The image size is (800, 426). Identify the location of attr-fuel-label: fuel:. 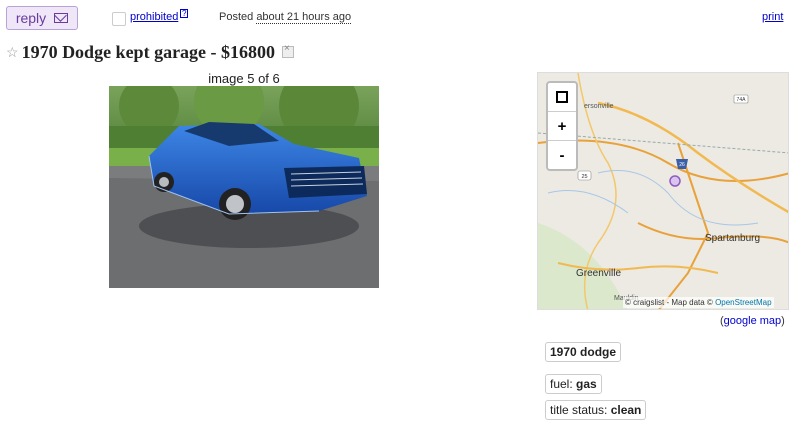
(561, 384).